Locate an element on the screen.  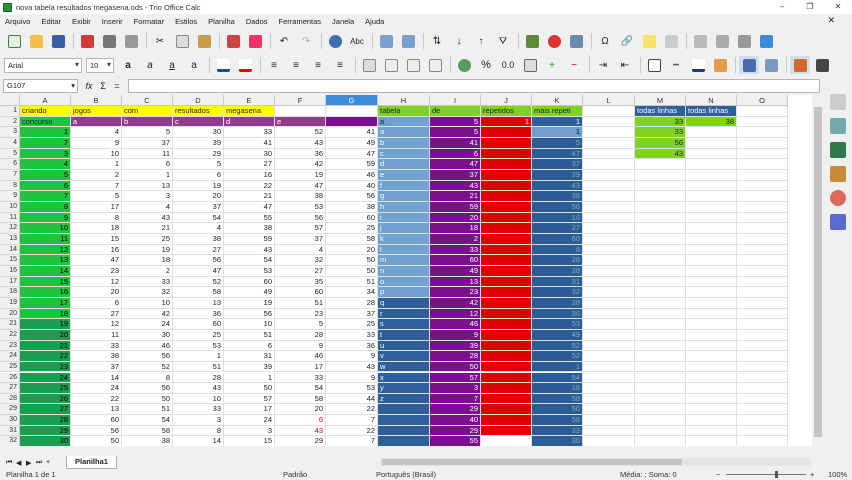
cell-j18: 1 is located at coordinates (506, 292).